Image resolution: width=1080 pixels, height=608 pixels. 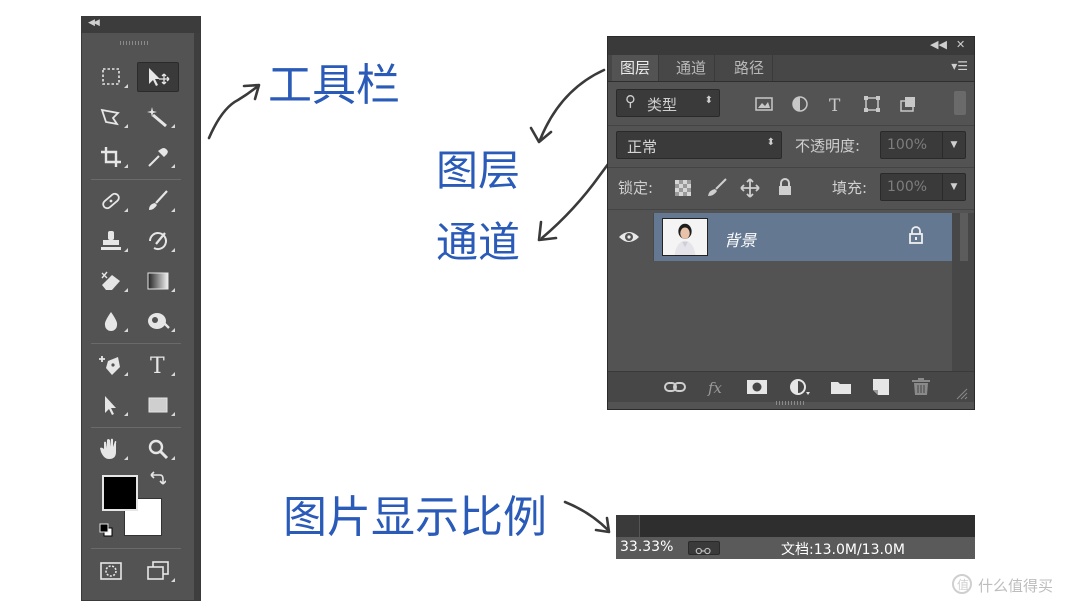 What do you see at coordinates (850, 188) in the screenshot?
I see `fill-label: 填充:` at bounding box center [850, 188].